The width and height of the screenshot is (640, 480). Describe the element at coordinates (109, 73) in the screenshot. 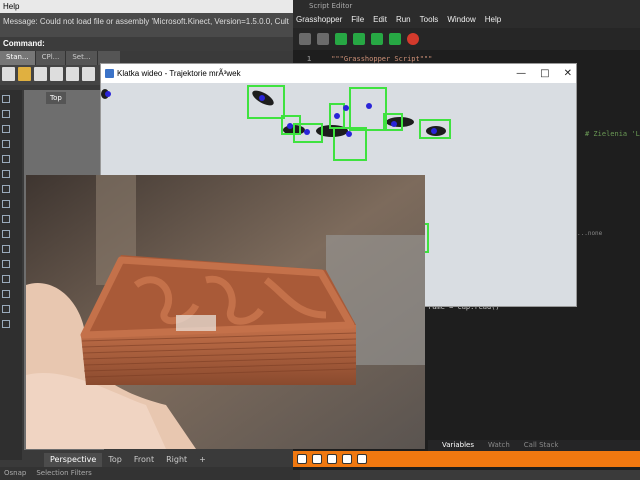

I see `app-icon` at that location.